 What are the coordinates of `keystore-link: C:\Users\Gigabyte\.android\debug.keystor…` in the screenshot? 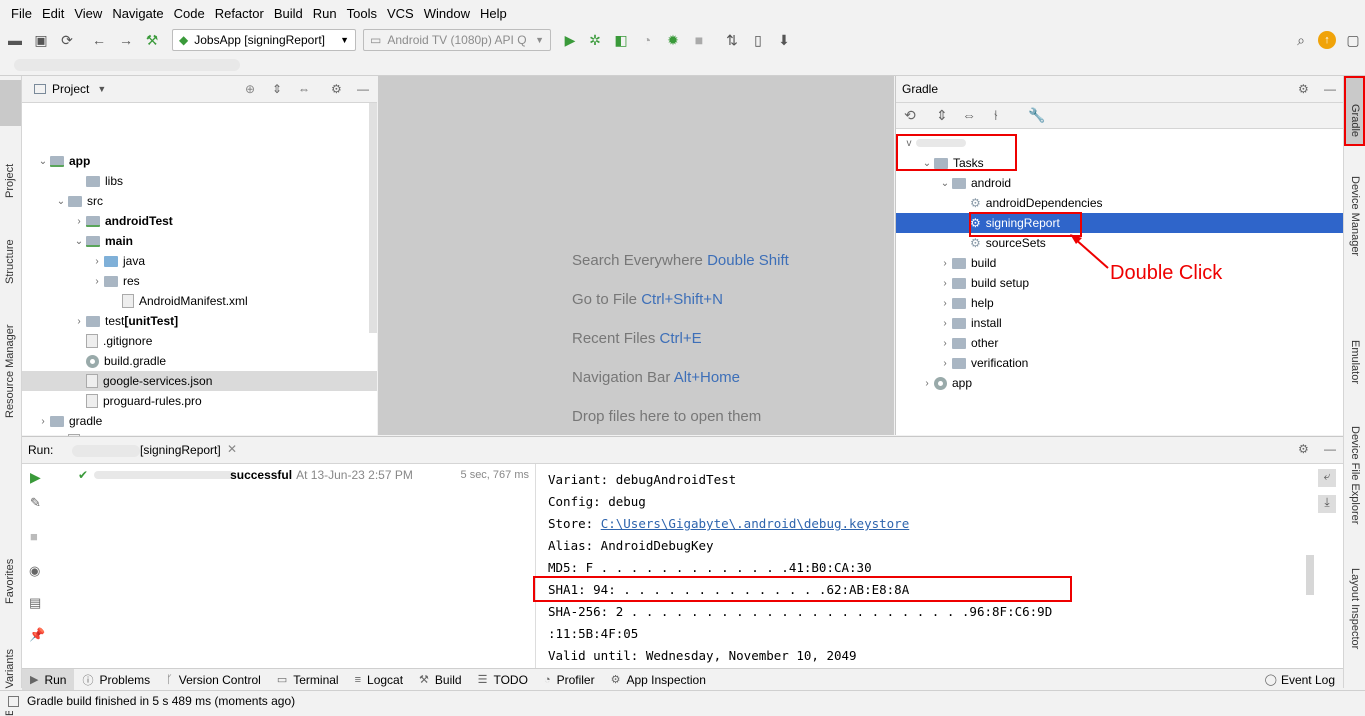 It's located at (755, 523).